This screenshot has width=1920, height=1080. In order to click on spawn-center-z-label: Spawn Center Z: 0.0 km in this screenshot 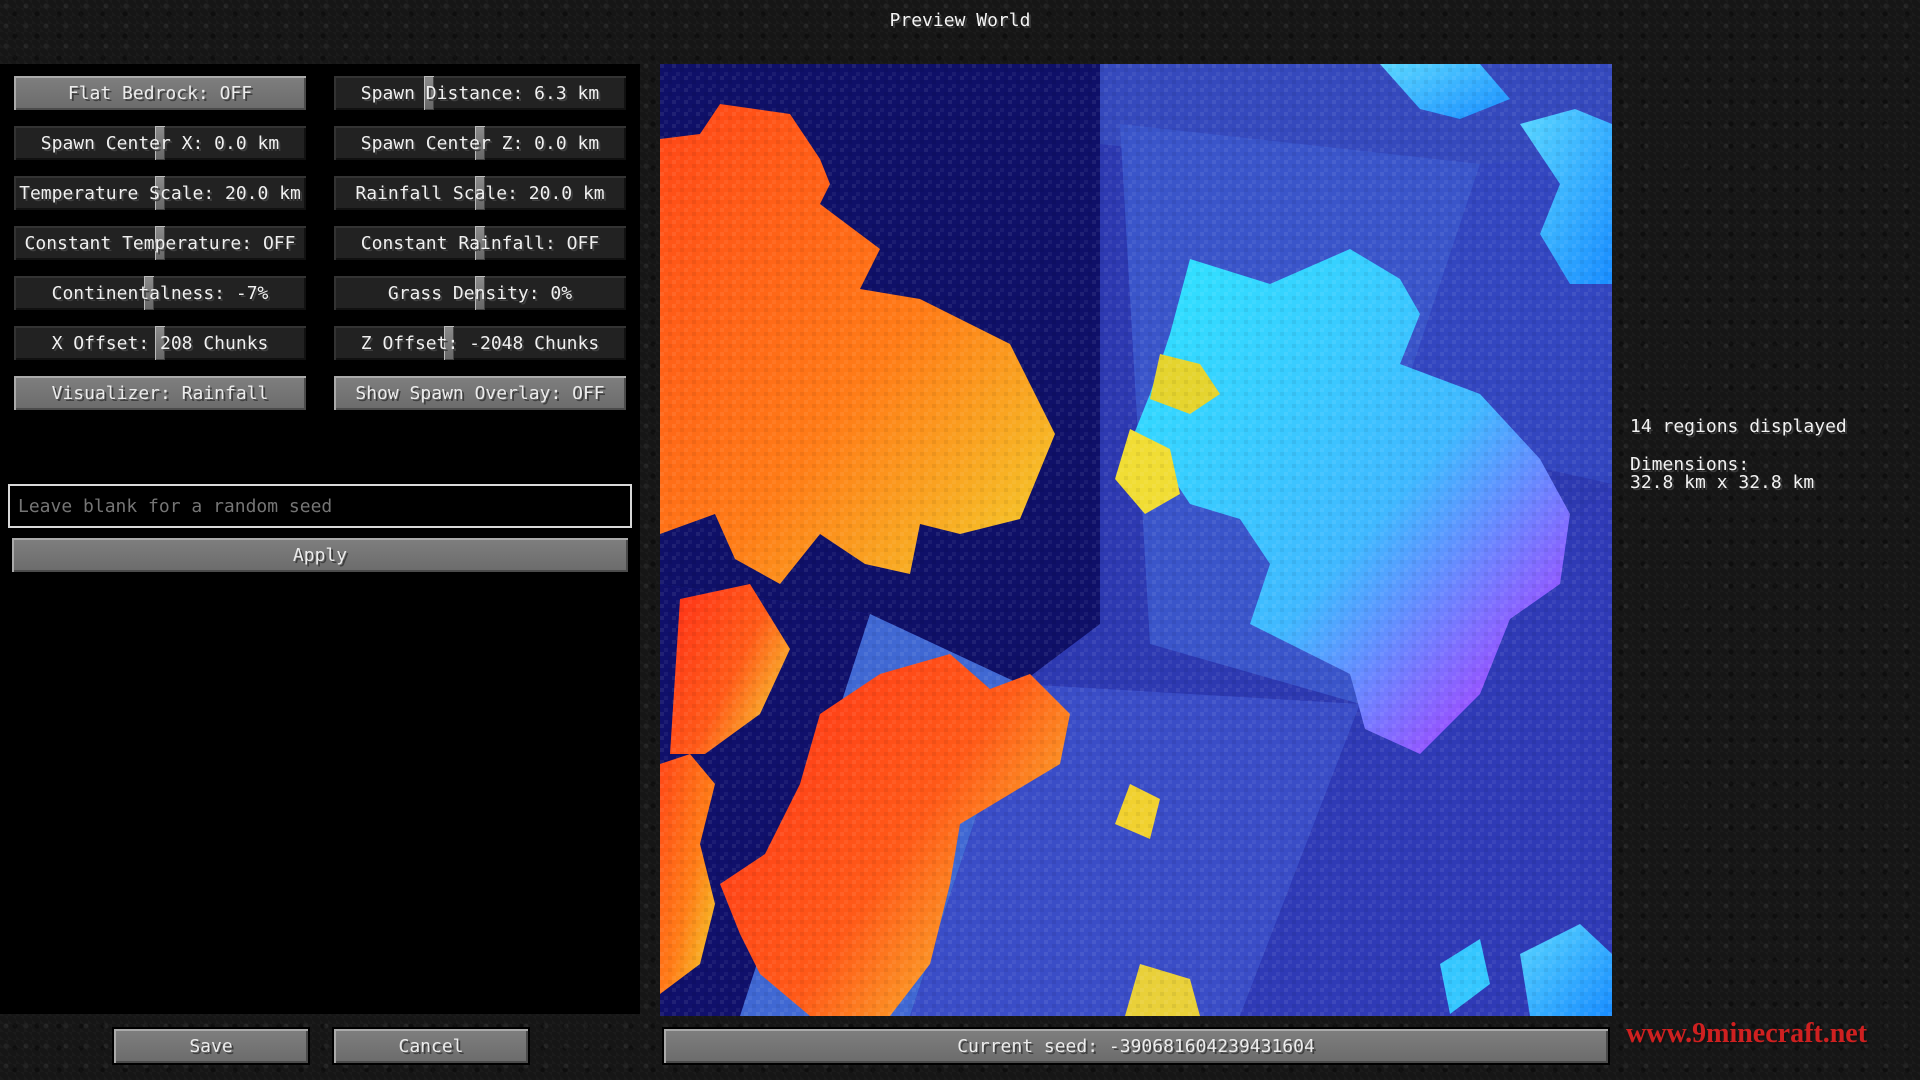, I will do `click(480, 143)`.